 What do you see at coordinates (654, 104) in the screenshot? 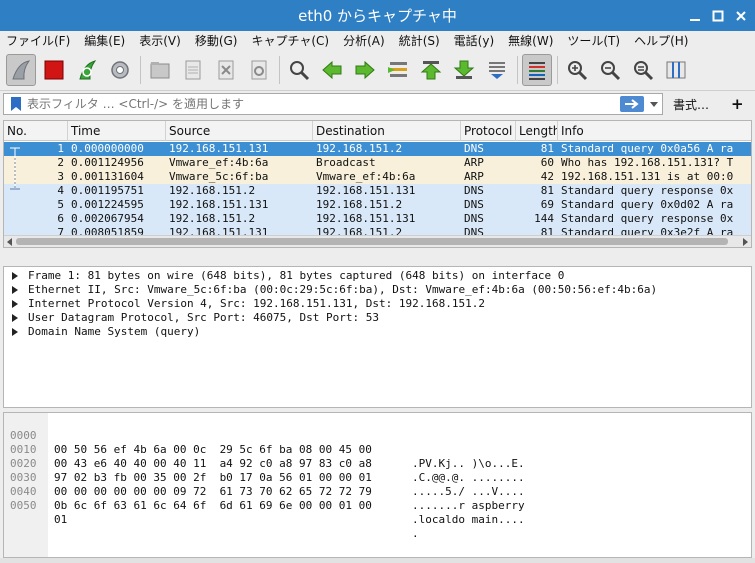
I see `chevron-down-icon` at bounding box center [654, 104].